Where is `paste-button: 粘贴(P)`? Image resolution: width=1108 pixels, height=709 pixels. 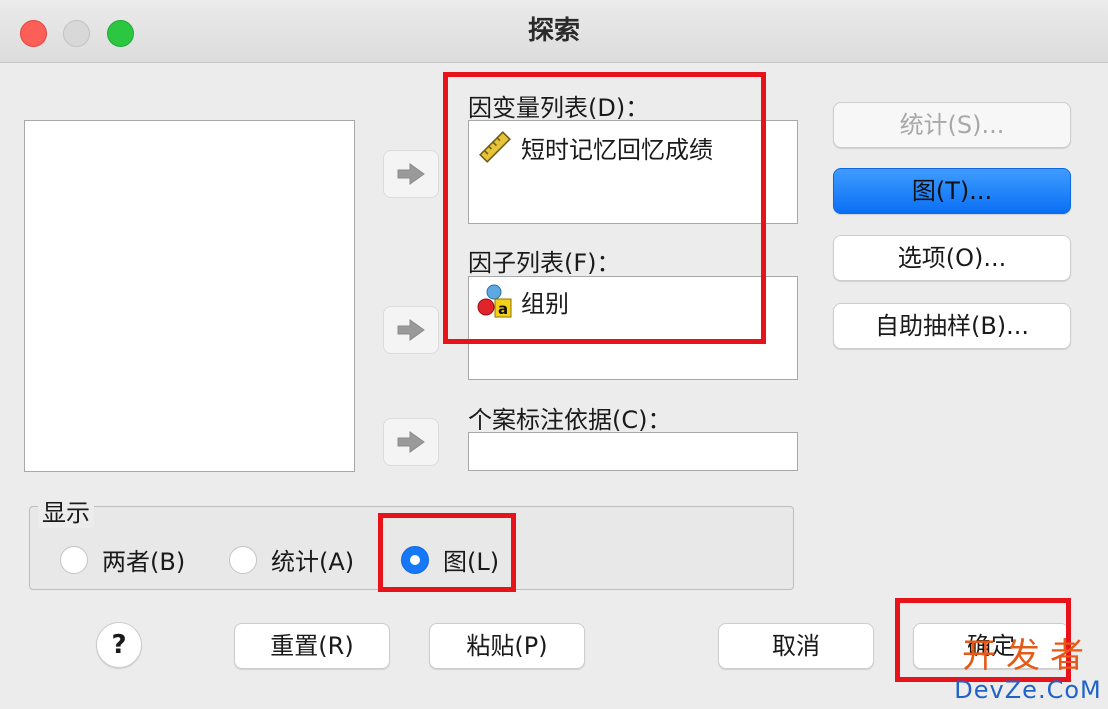
paste-button: 粘贴(P) is located at coordinates (507, 646).